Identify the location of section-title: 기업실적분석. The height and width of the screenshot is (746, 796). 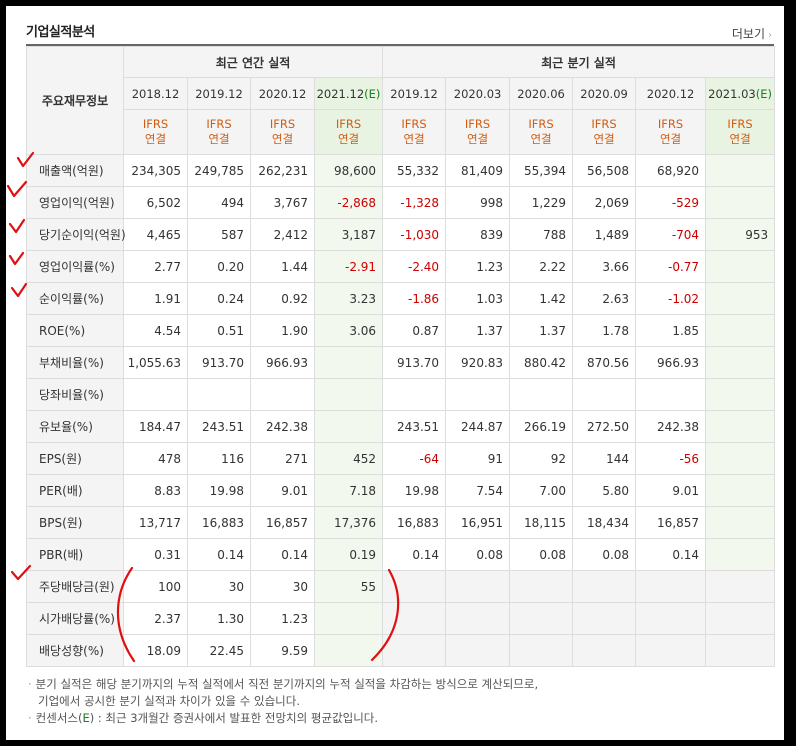
(60, 32).